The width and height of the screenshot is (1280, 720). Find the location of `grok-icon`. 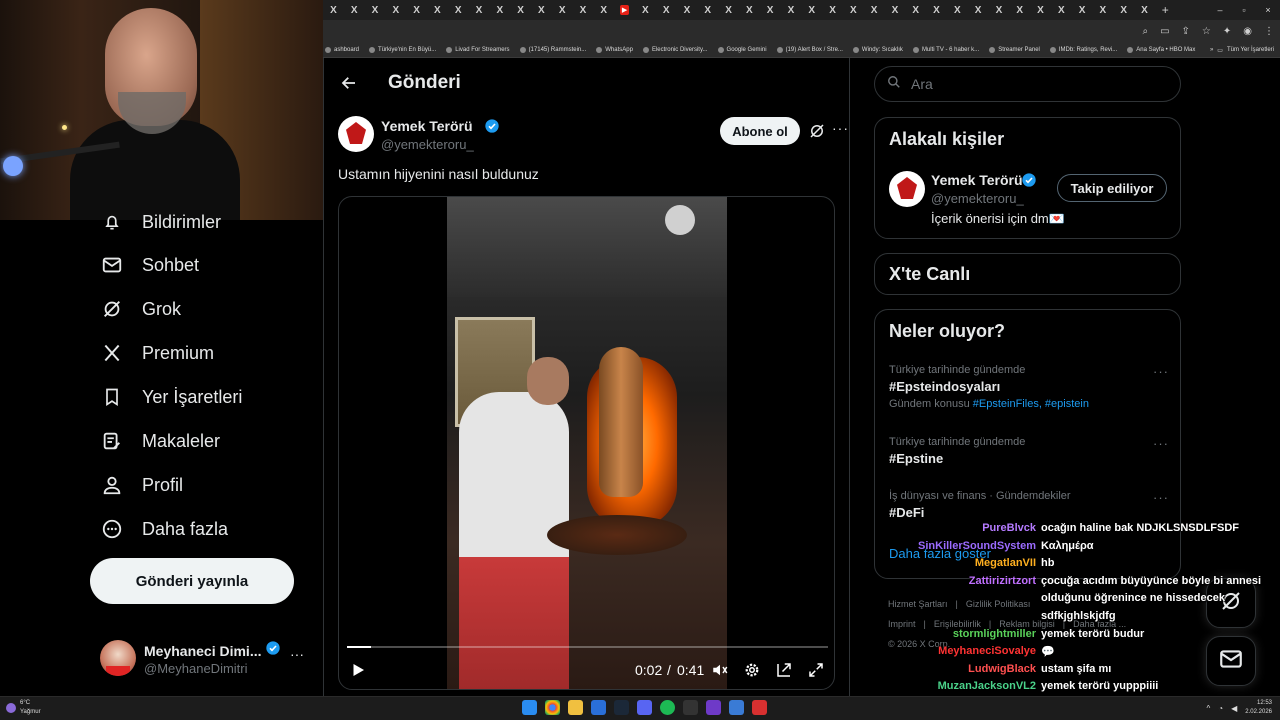

grok-icon is located at coordinates (817, 131).